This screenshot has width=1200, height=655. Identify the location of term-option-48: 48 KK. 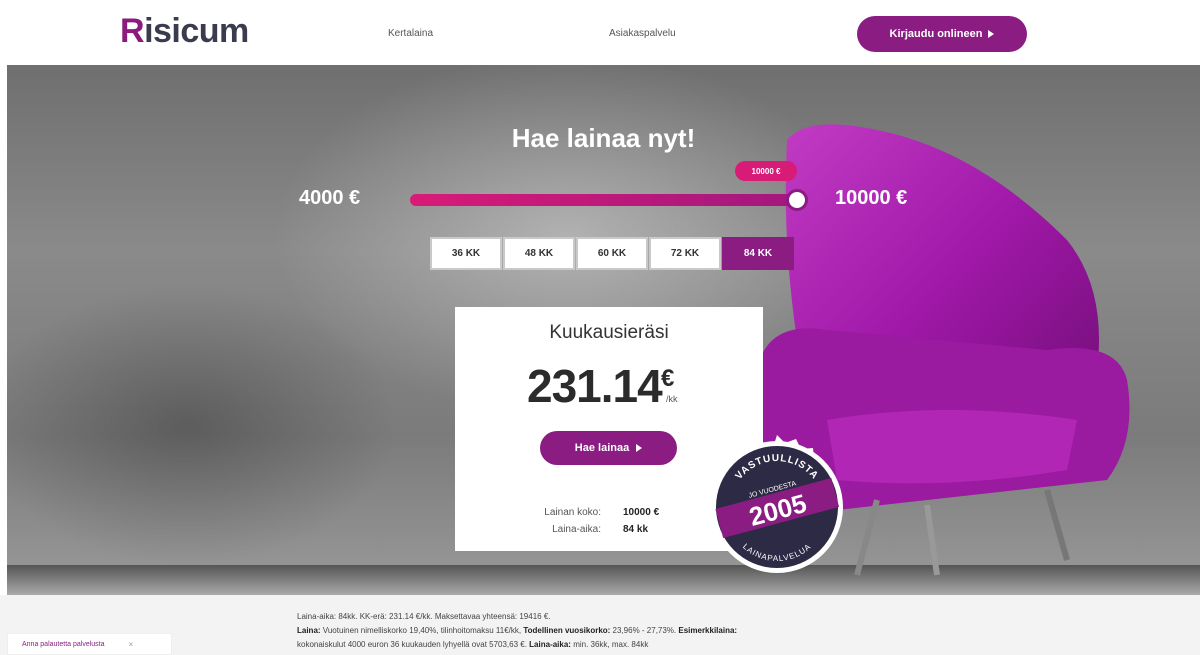
(539, 253).